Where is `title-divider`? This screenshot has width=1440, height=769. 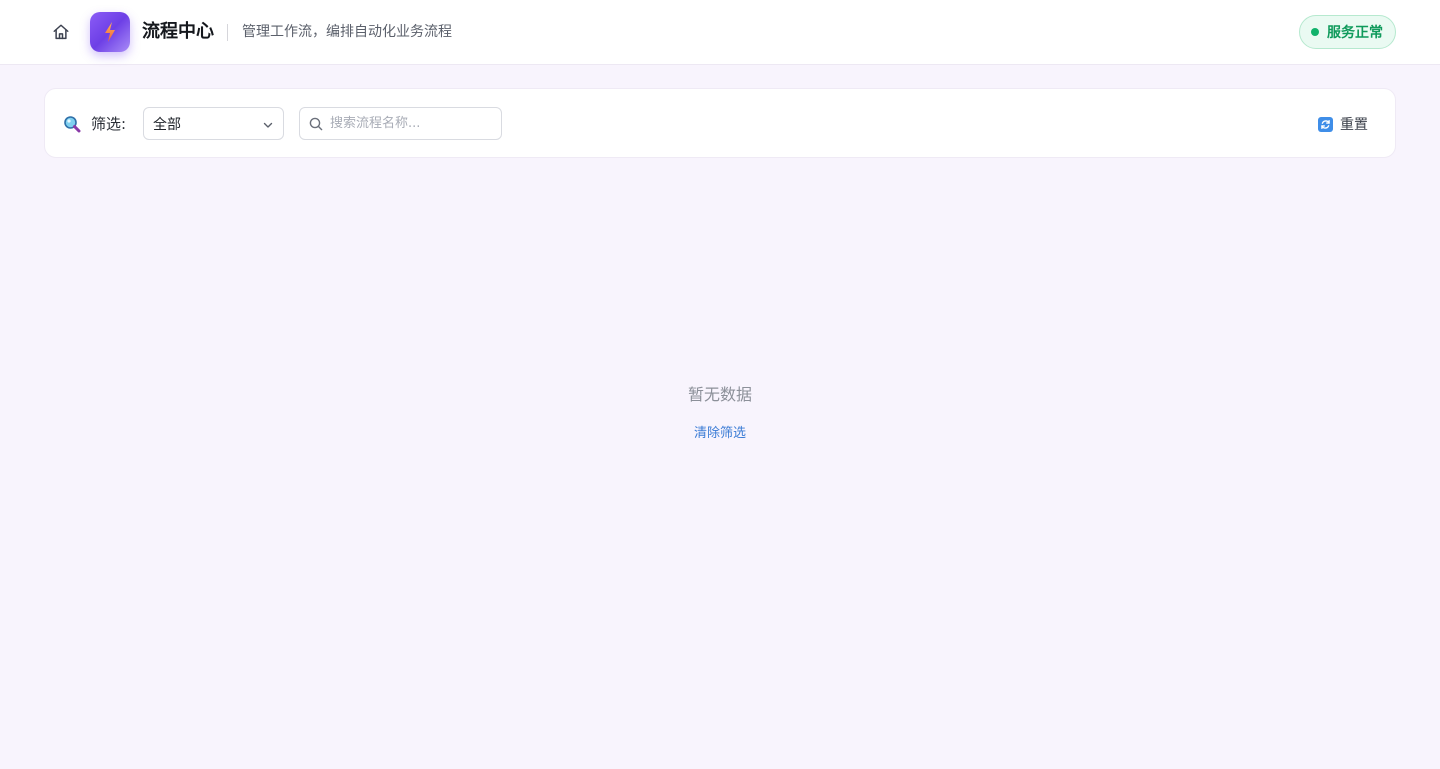 title-divider is located at coordinates (227, 32).